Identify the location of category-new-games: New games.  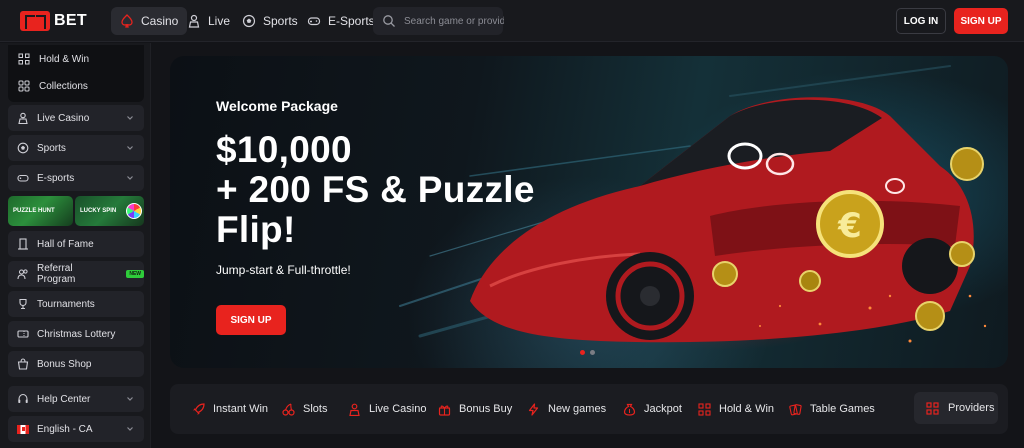
(566, 409).